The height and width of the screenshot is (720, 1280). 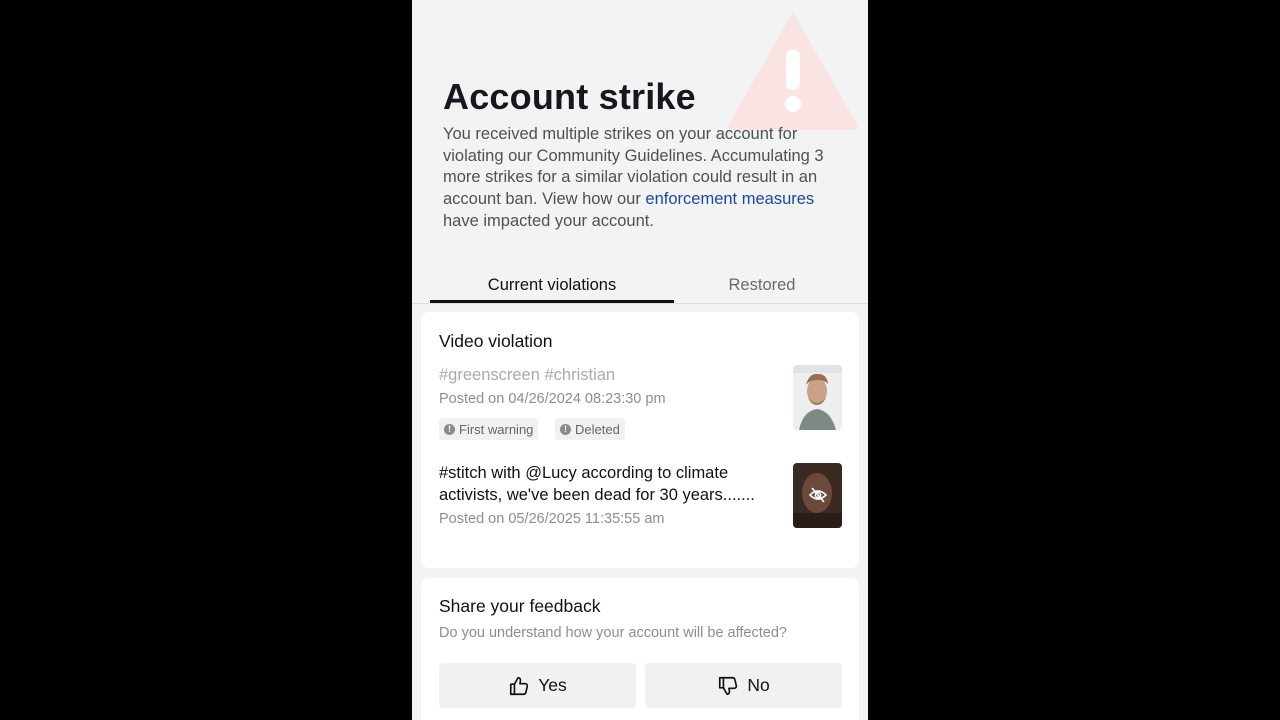 I want to click on status-badge: ! First warning, so click(x=489, y=429).